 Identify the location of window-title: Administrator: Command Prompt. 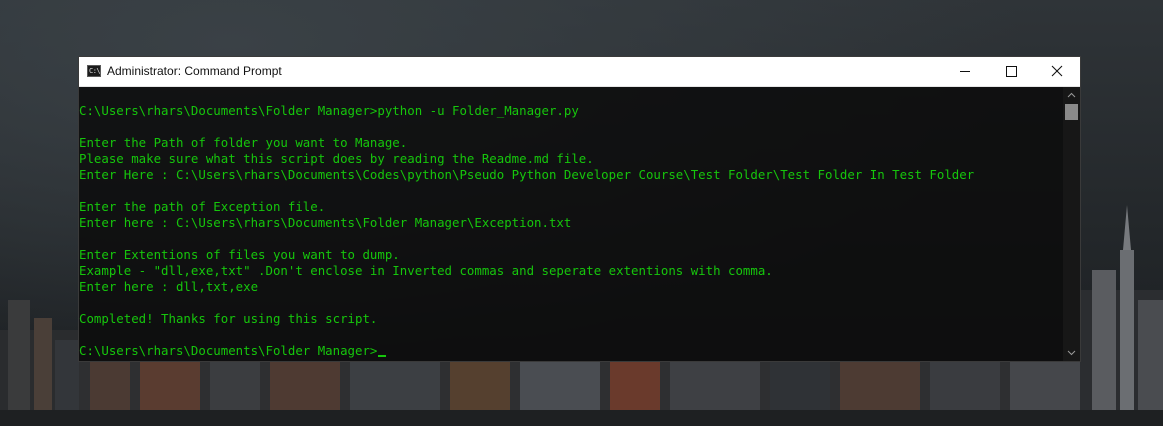
(194, 71).